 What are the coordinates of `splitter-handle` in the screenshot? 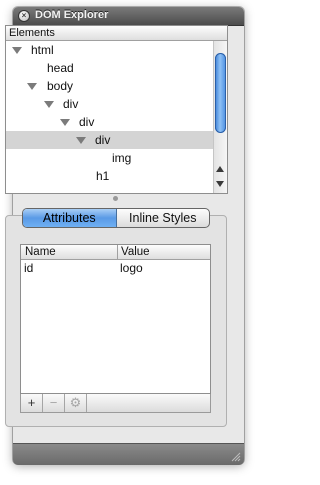 It's located at (115, 198).